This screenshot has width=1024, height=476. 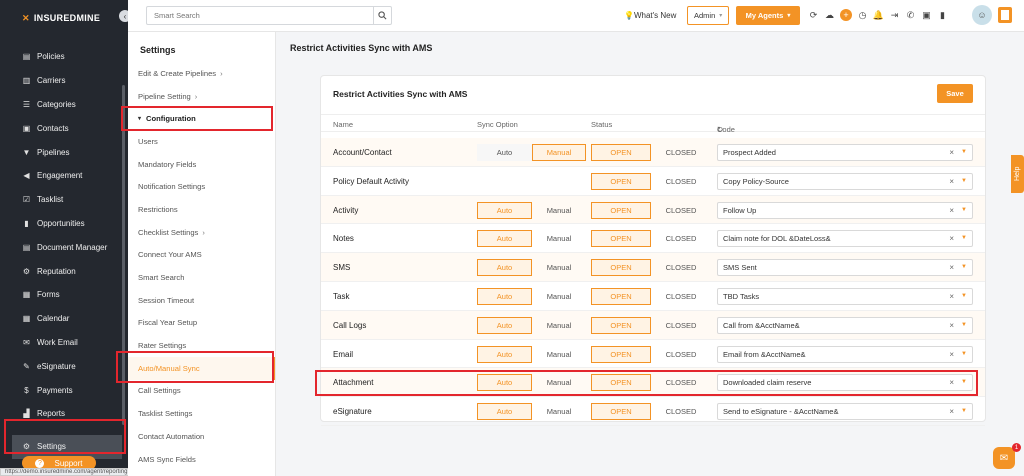 I want to click on subnav-item-ams-sync-fields: AMS Sync Fields, so click(x=201, y=459).